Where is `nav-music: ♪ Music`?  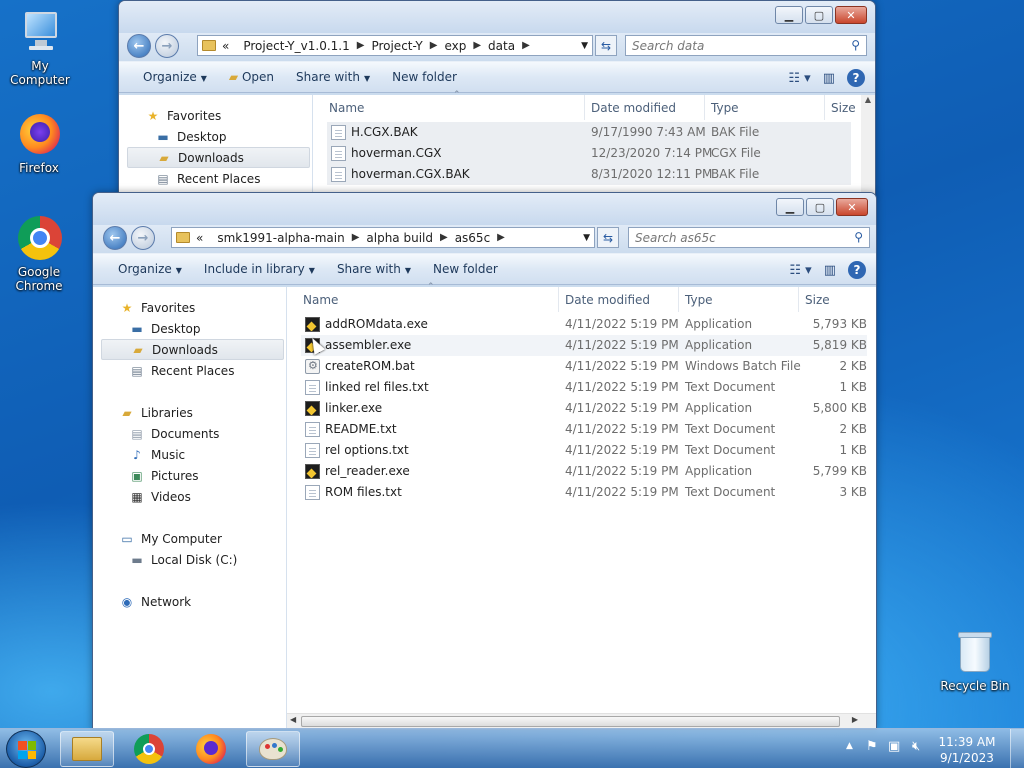 nav-music: ♪ Music is located at coordinates (157, 454).